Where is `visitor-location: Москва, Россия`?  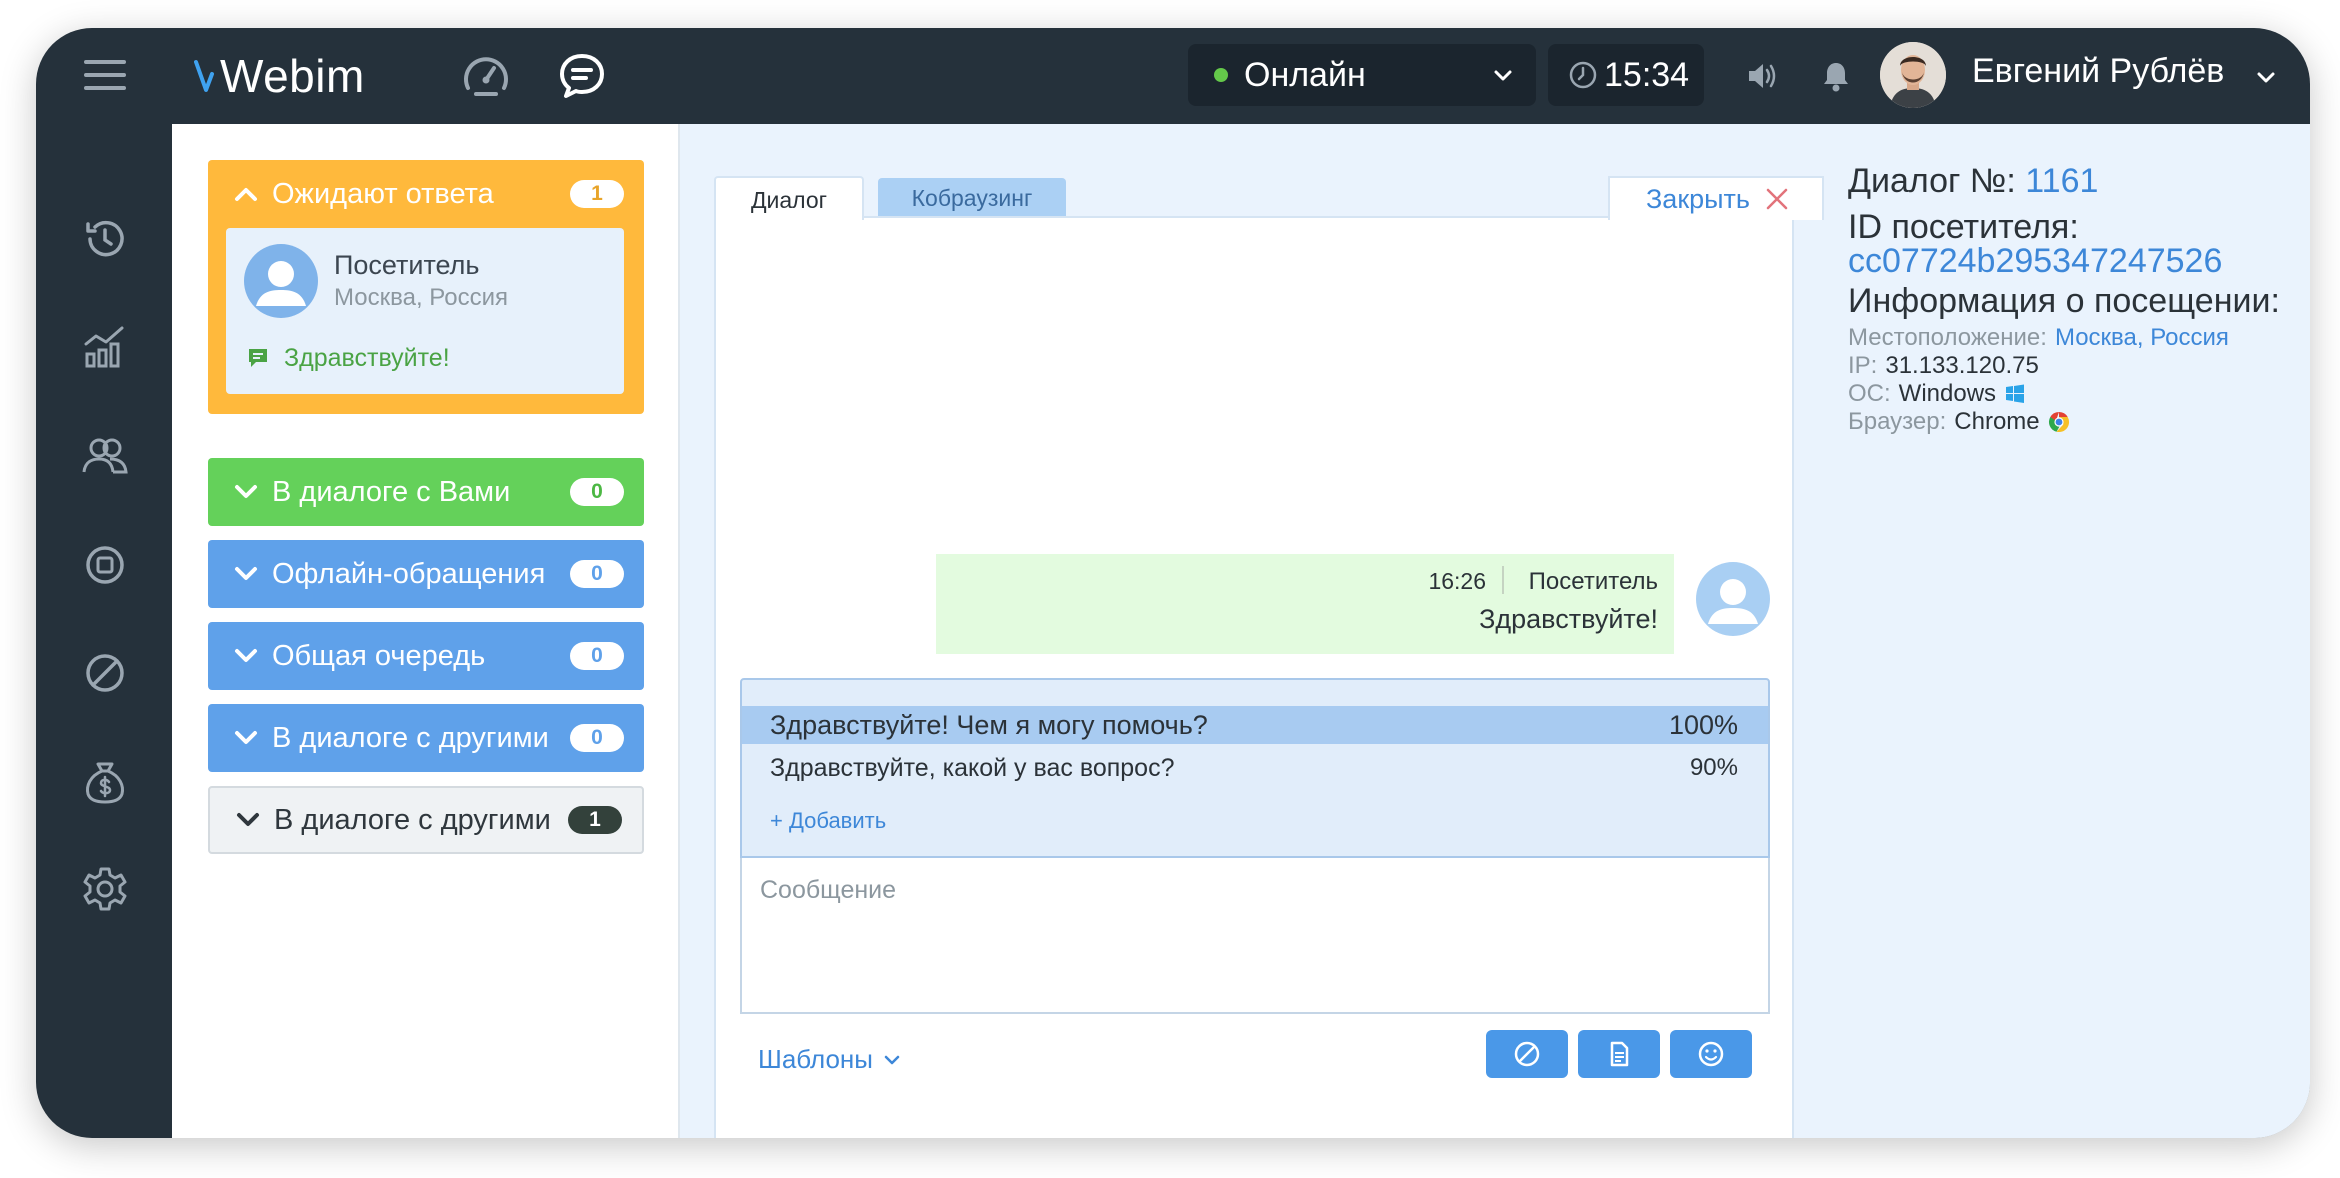
visitor-location: Москва, Россия is located at coordinates (421, 297).